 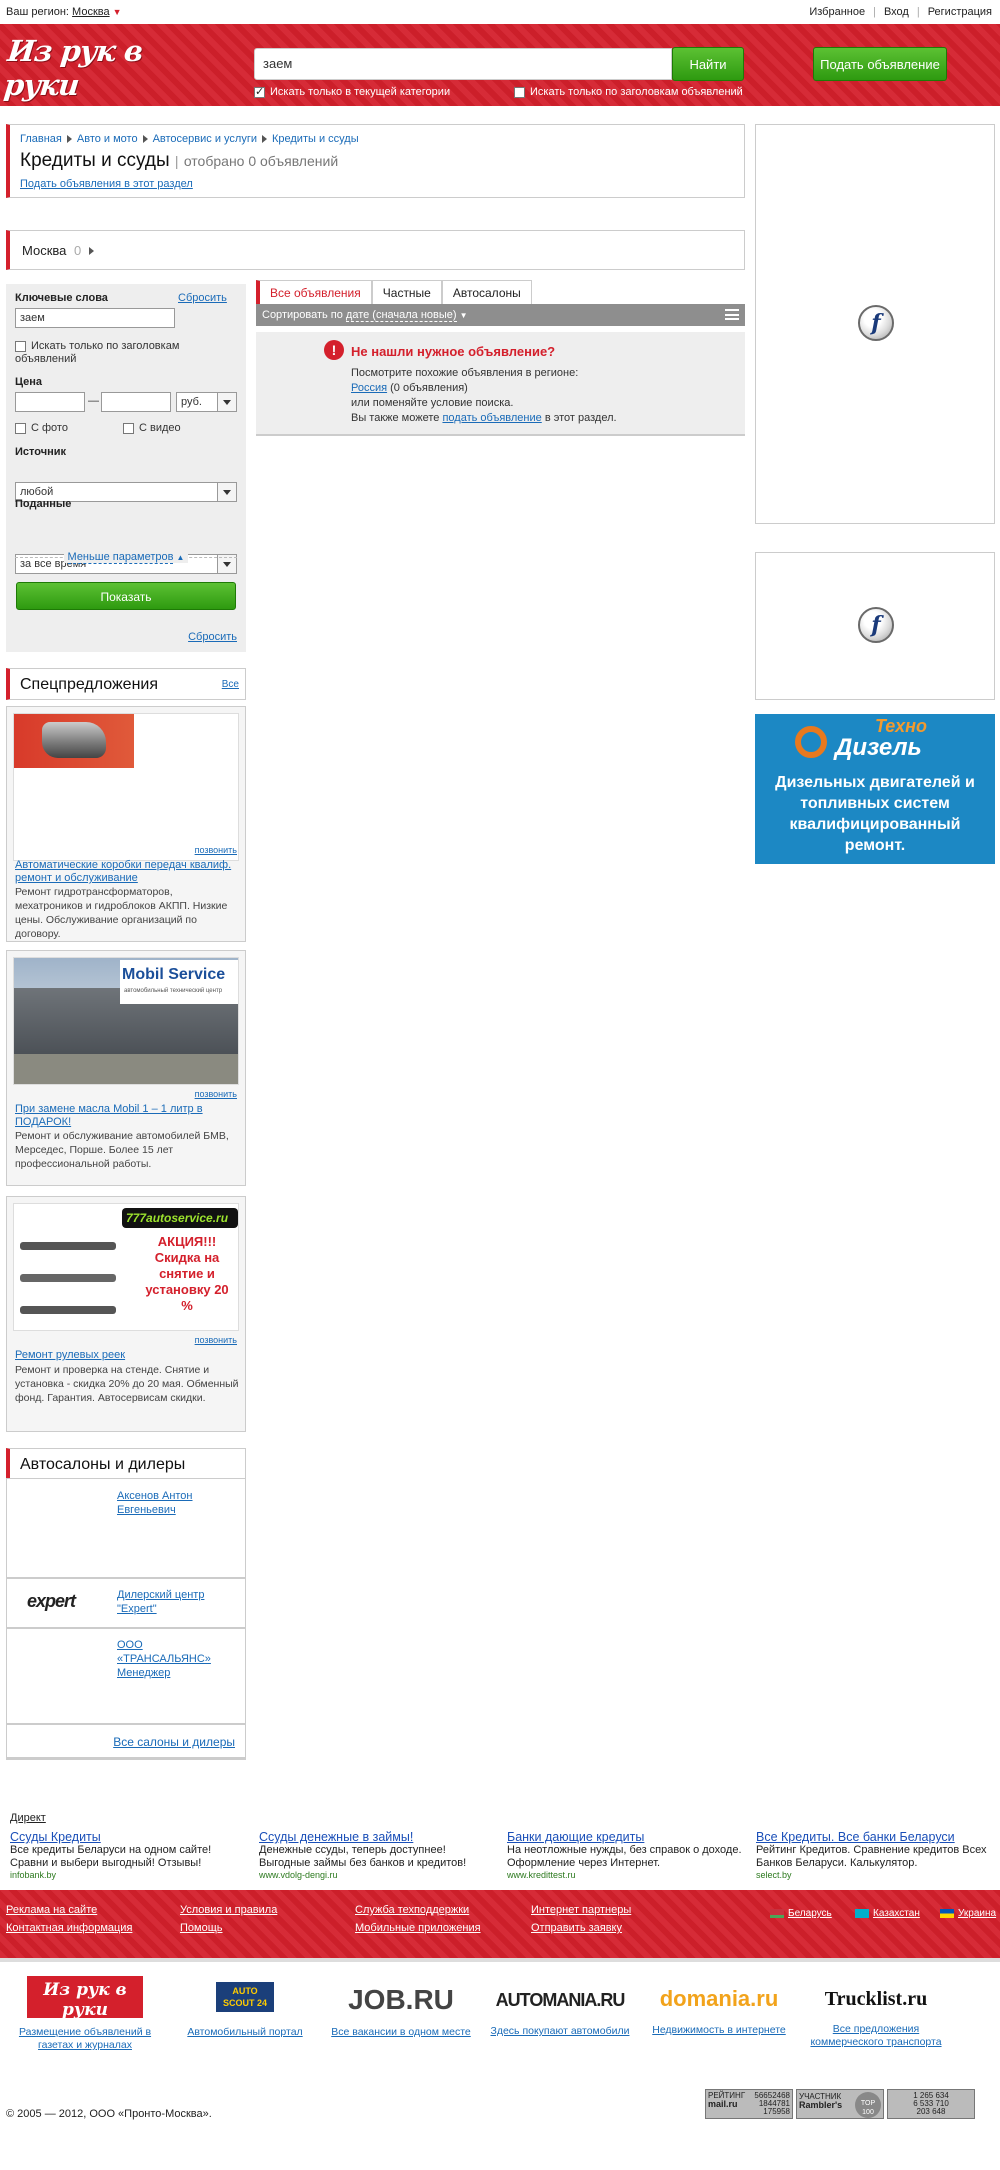 I want to click on with-photo-checkbox, so click(x=20, y=428).